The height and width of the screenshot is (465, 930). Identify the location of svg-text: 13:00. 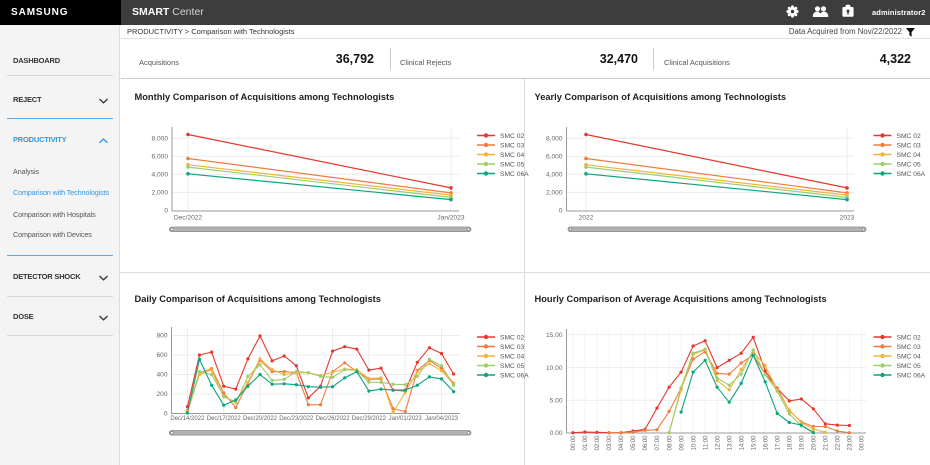
(730, 443).